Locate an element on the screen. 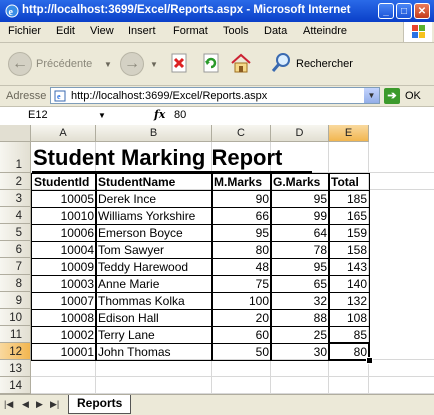 This screenshot has height=415, width=434. cell-student-id: 10010 is located at coordinates (64, 216).